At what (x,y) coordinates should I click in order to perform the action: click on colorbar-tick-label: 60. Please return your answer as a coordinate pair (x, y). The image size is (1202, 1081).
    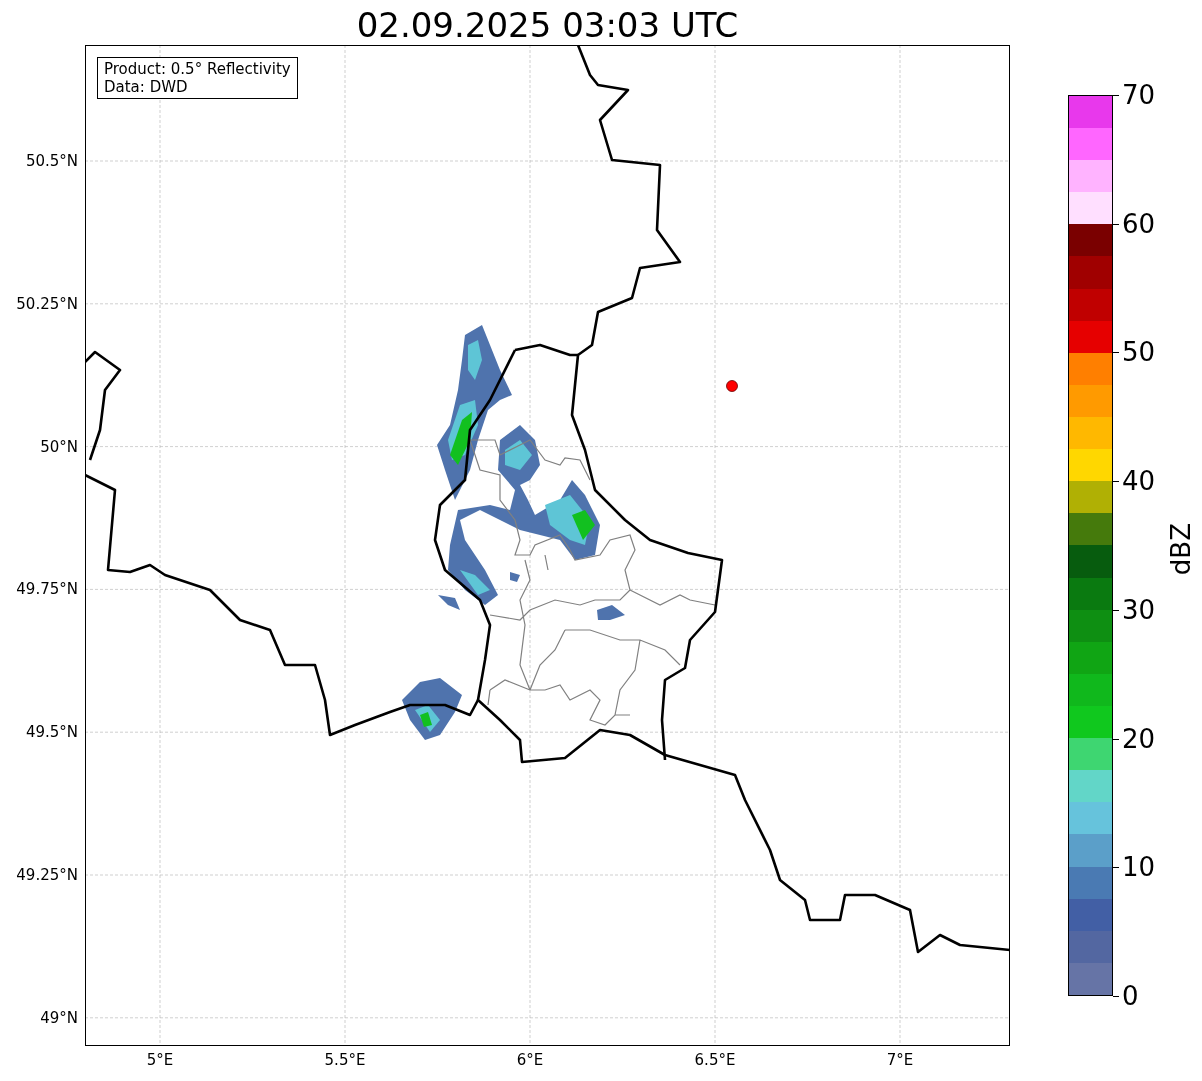
    Looking at the image, I should click on (1139, 223).